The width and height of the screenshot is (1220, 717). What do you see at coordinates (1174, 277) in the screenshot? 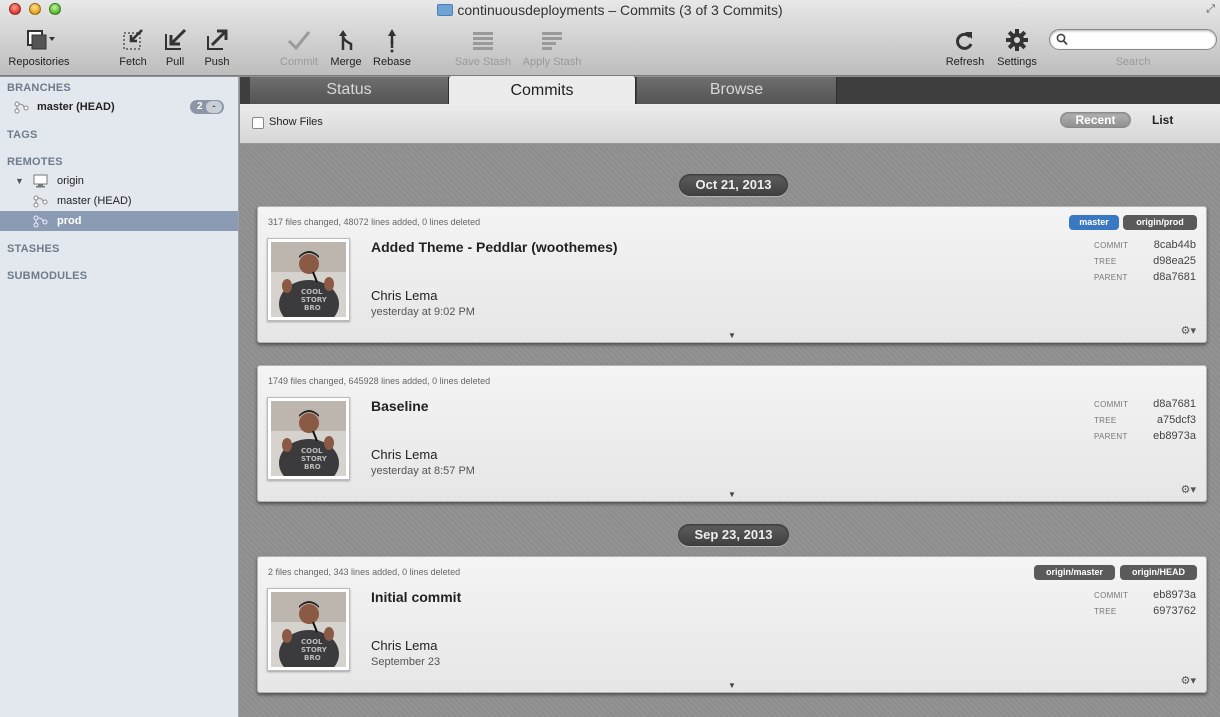
I see `parent-hash: d8a7681` at bounding box center [1174, 277].